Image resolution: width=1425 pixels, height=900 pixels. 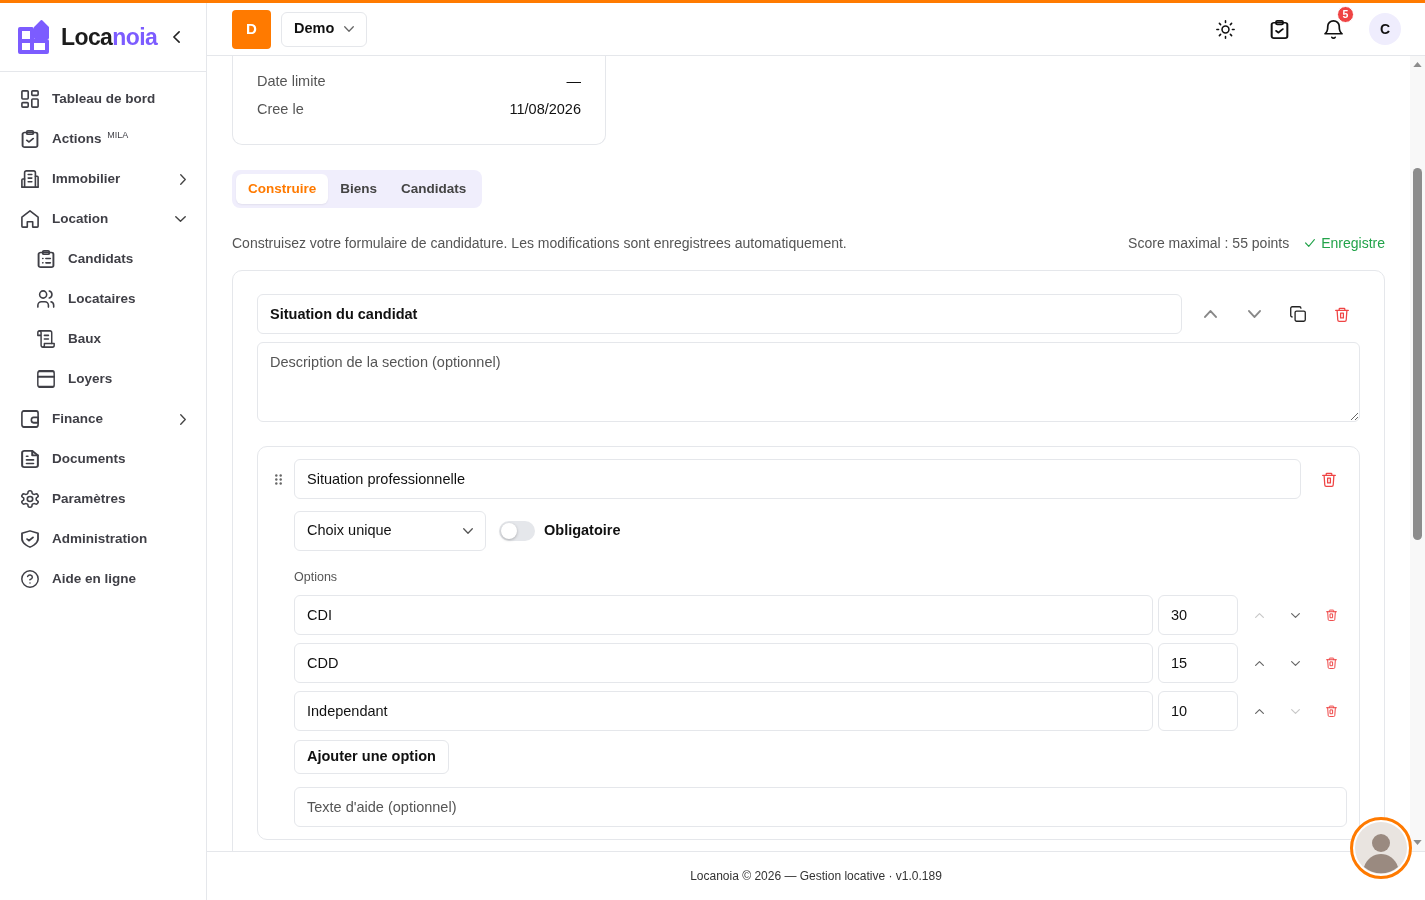 What do you see at coordinates (103, 219) in the screenshot?
I see `sidebar-item: Location` at bounding box center [103, 219].